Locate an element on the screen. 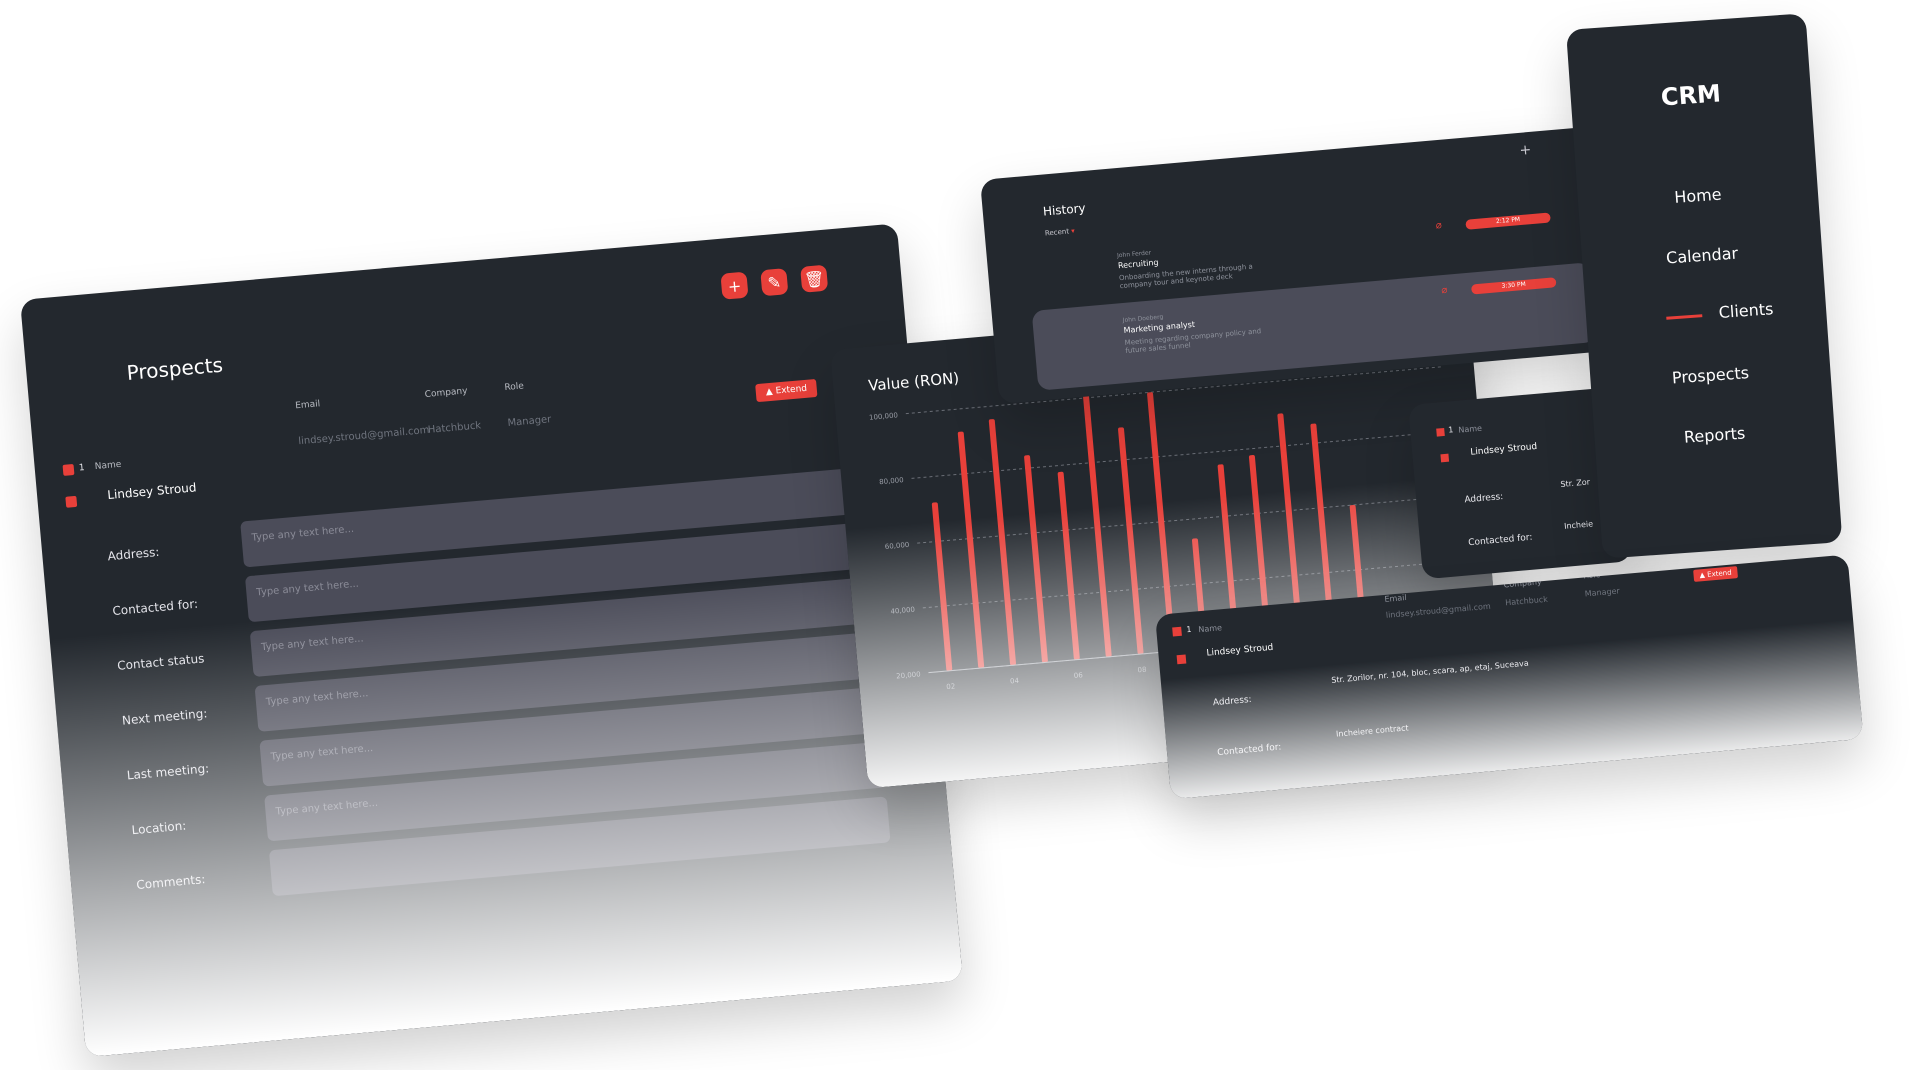 The width and height of the screenshot is (1920, 1070). y-tick-label: 100,000 is located at coordinates (884, 416).